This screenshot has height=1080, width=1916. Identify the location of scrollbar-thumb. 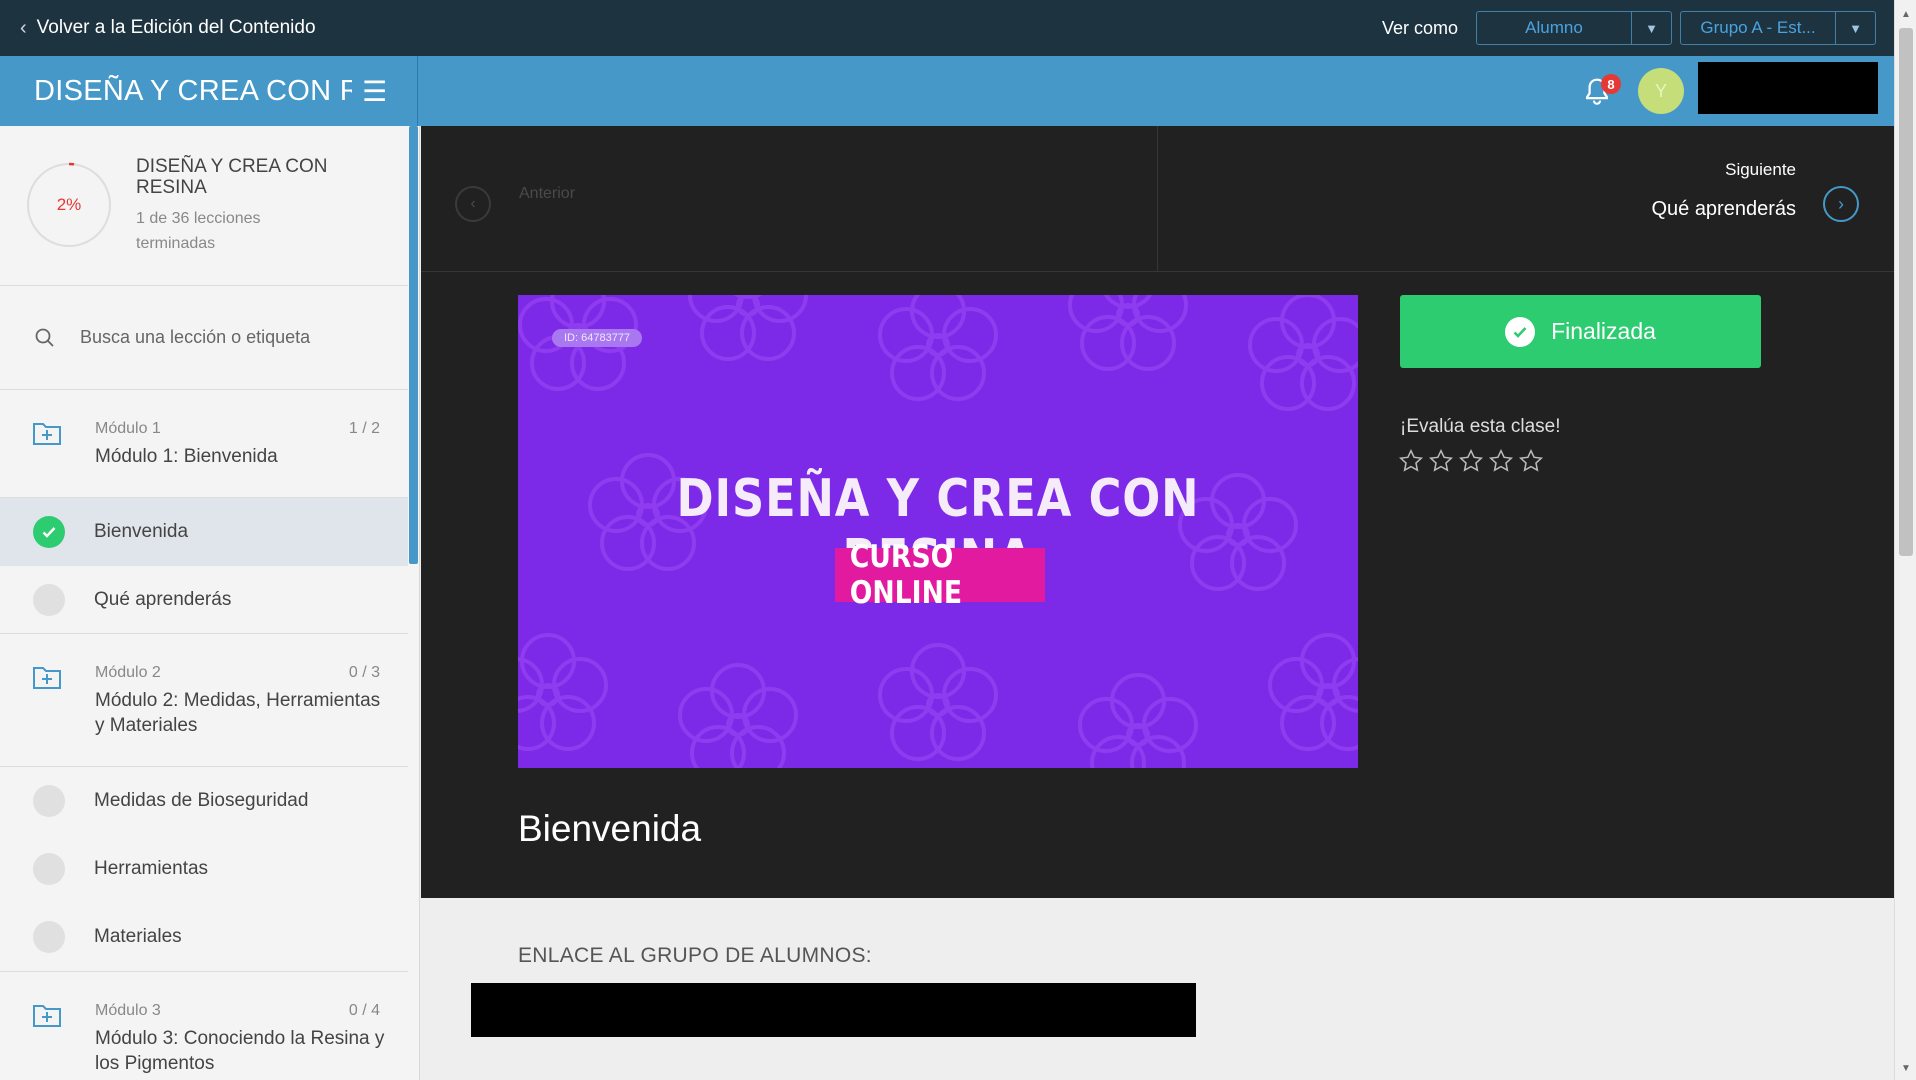
(1906, 292).